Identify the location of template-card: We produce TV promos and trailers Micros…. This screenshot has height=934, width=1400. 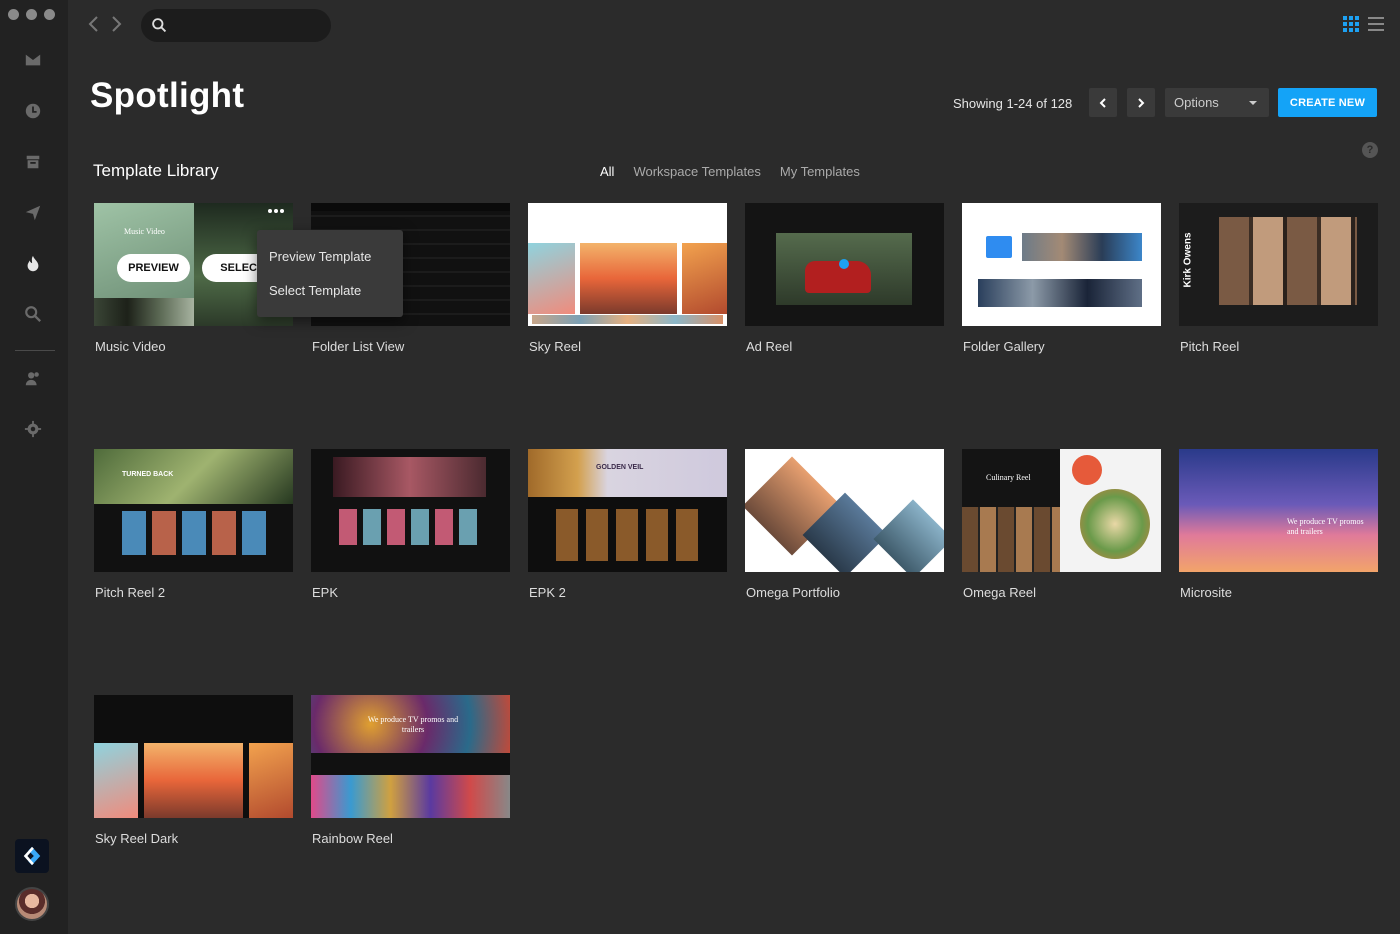
(1278, 524).